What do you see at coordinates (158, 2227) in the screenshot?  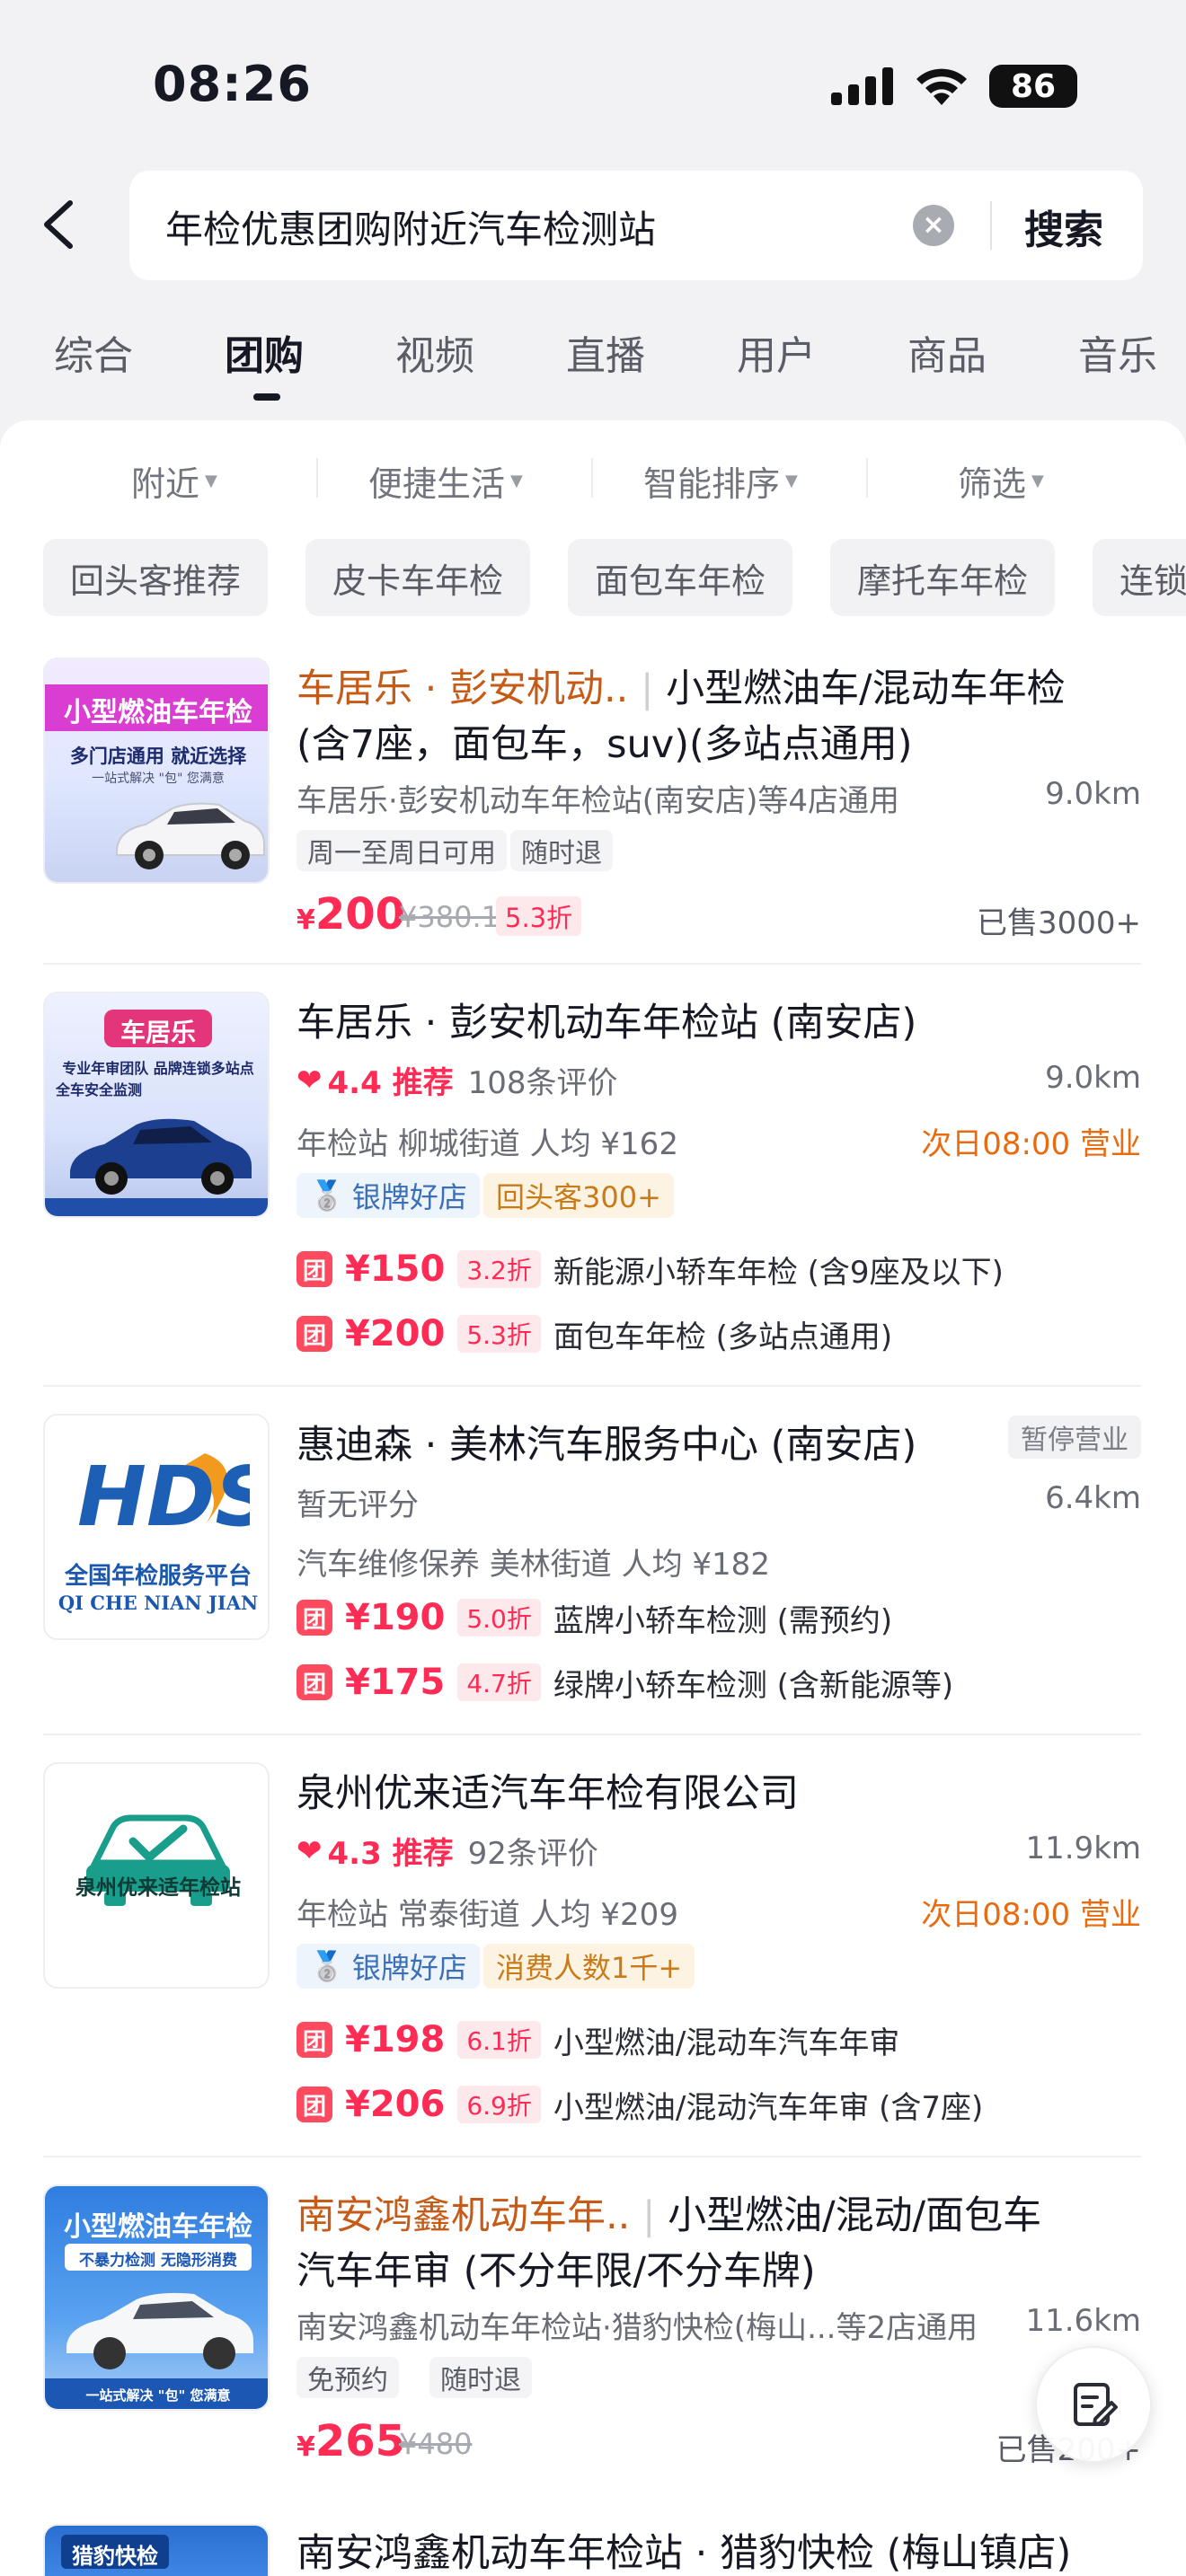 I see `thumb-title: 小型燃油车年检` at bounding box center [158, 2227].